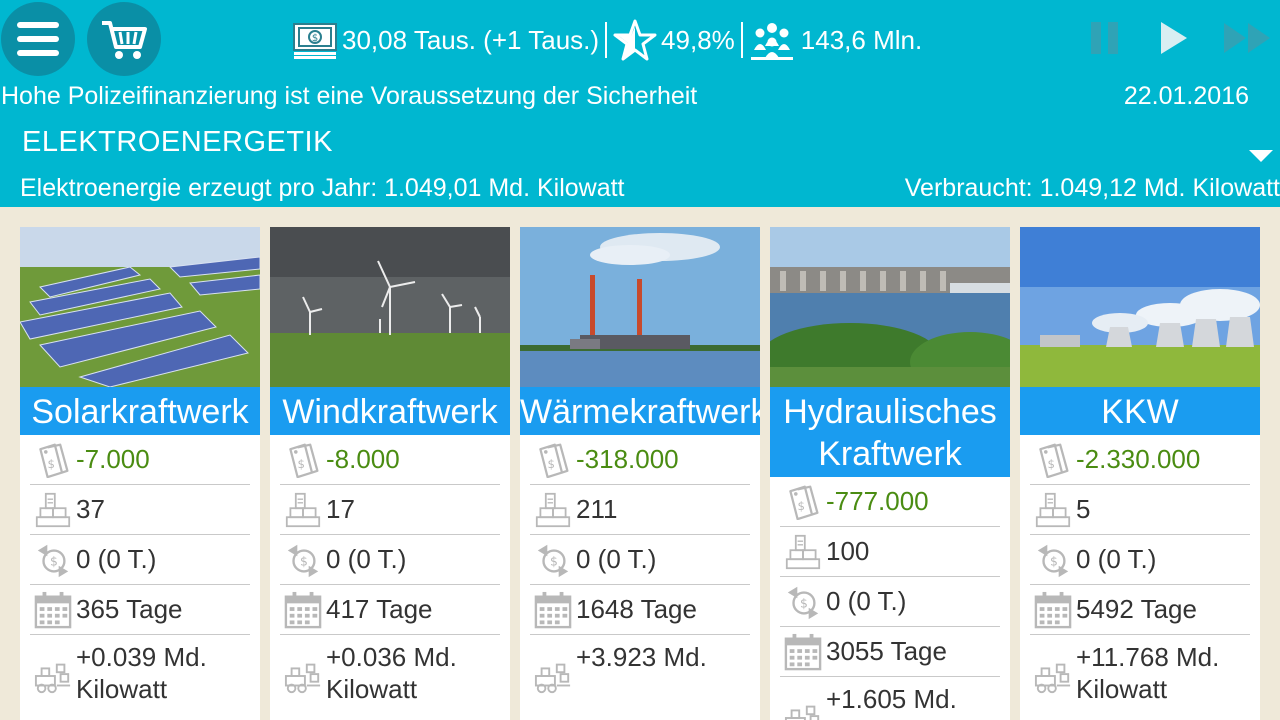  I want to click on star-icon, so click(635, 40).